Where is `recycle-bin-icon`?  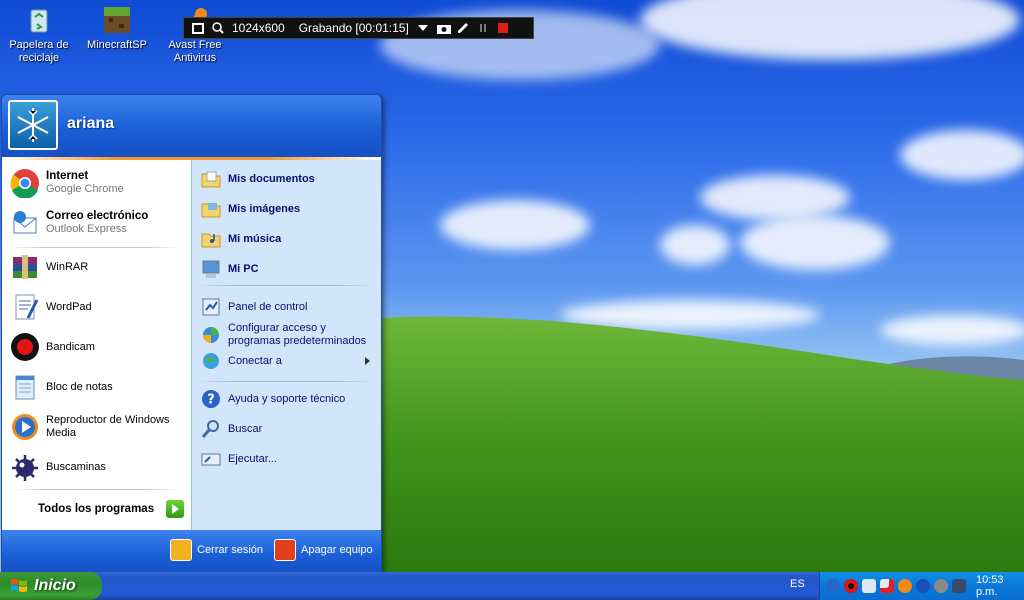
recycle-bin-icon is located at coordinates (39, 20).